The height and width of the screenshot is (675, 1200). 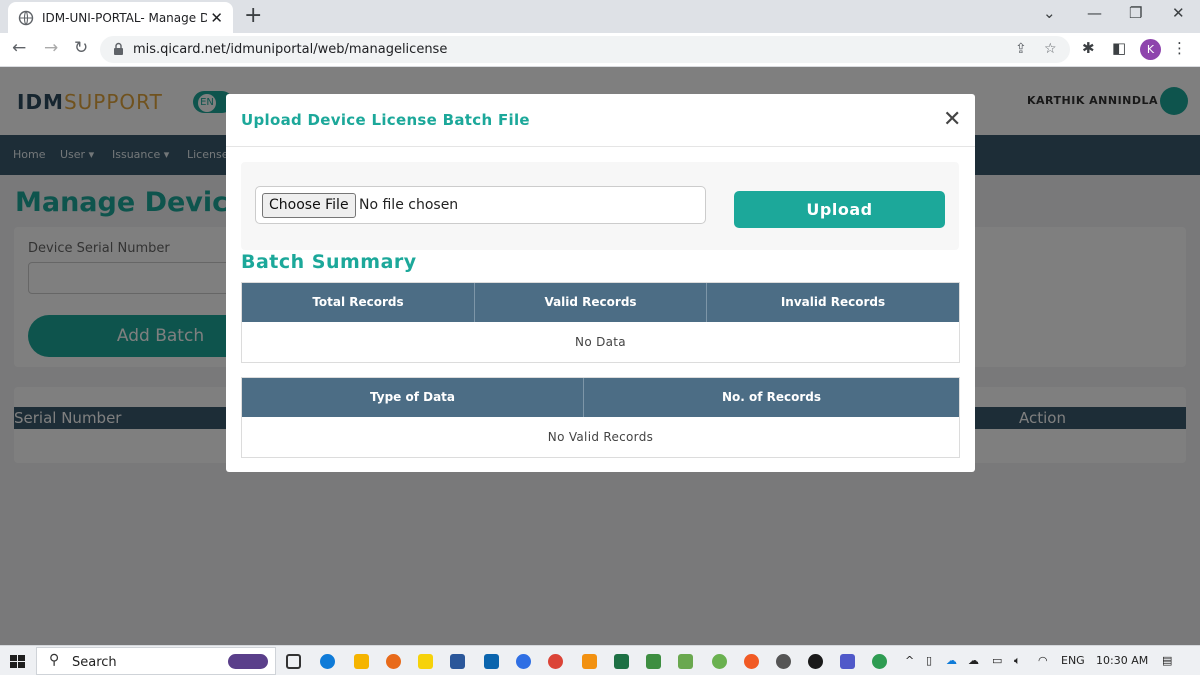 I want to click on wifi-icon: ◠, so click(x=1043, y=660).